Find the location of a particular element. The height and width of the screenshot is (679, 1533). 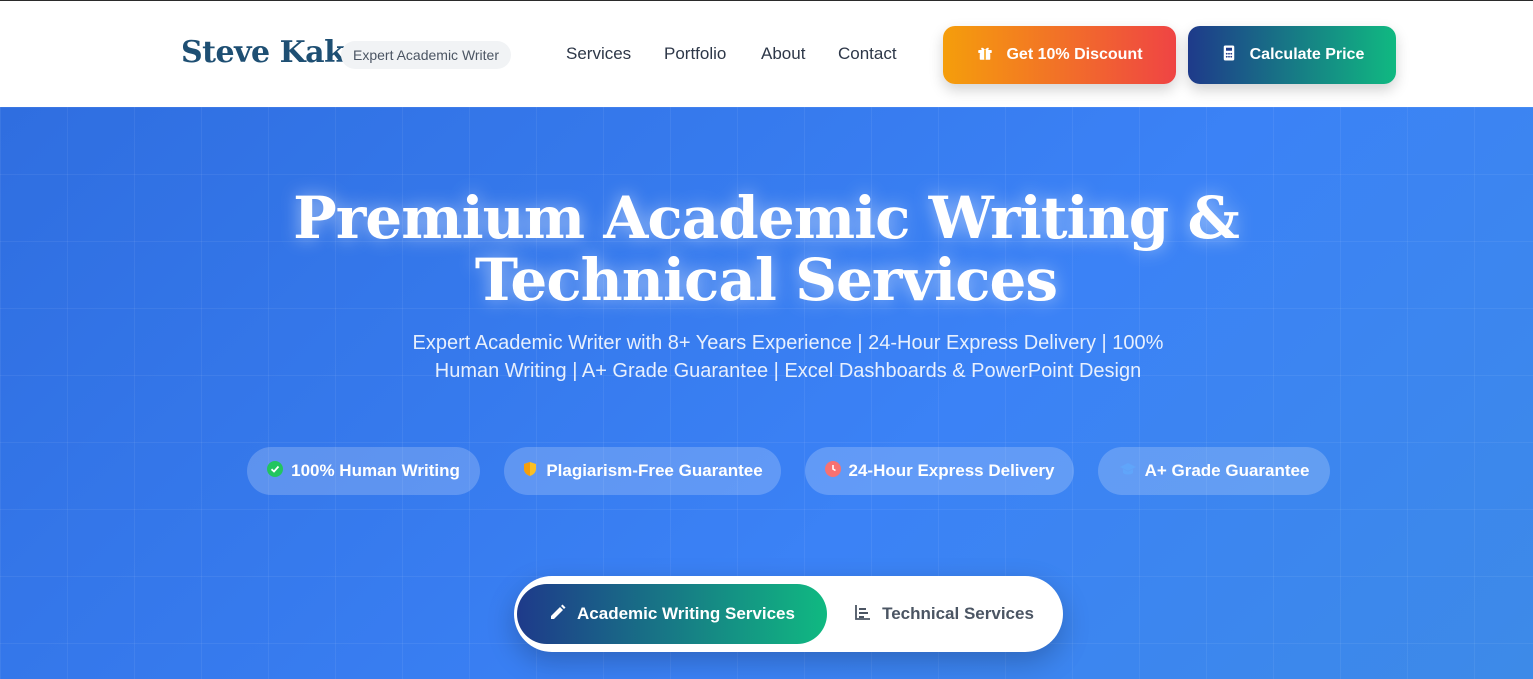

pencil-icon is located at coordinates (558, 614).